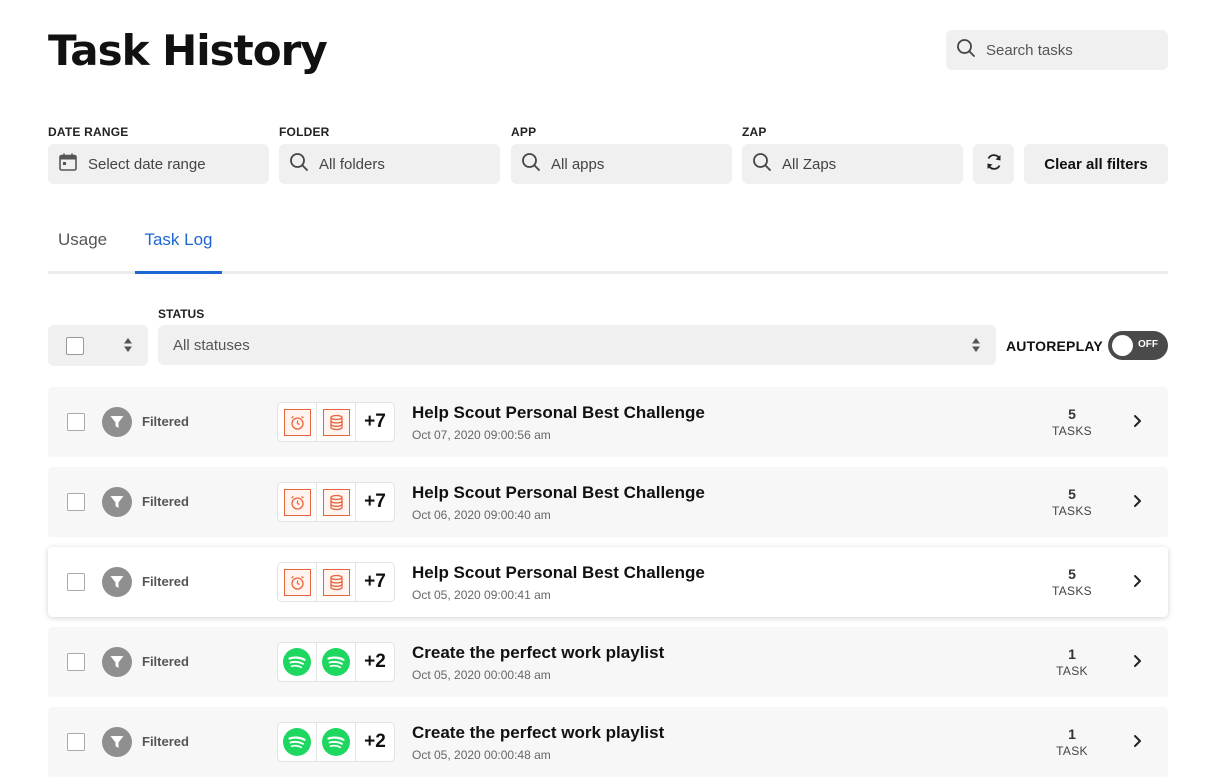  I want to click on zap-select: All Zaps, so click(852, 164).